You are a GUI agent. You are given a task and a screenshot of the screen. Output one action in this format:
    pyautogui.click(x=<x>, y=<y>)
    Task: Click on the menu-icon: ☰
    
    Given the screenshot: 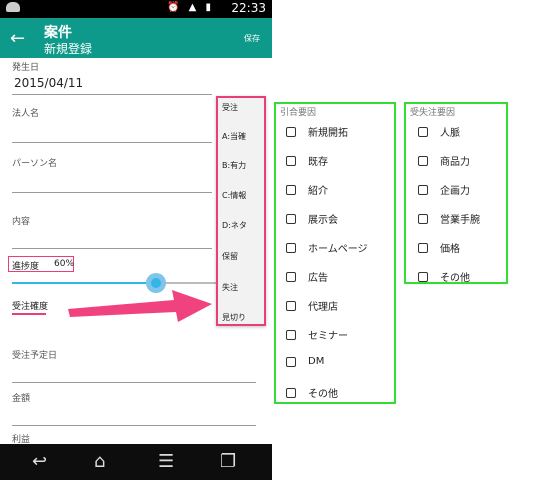 What is the action you would take?
    pyautogui.click(x=166, y=461)
    